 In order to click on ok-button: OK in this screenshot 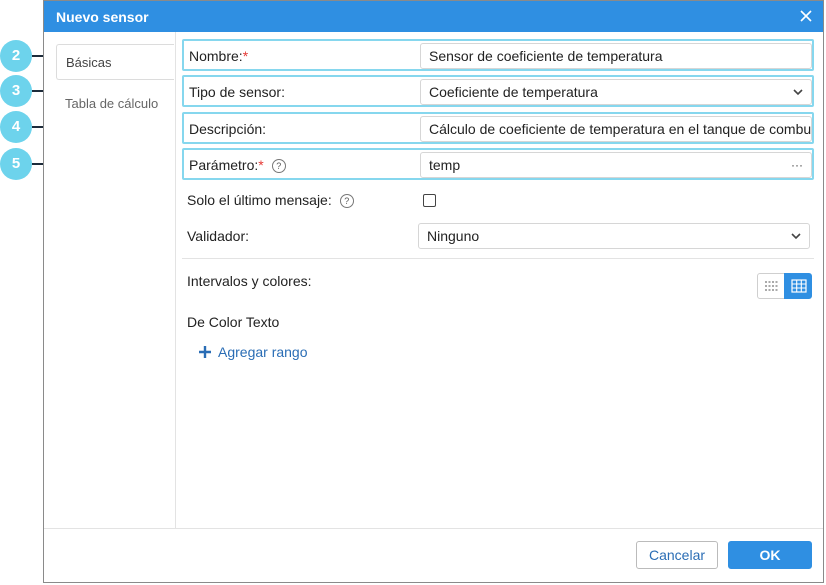, I will do `click(770, 555)`.